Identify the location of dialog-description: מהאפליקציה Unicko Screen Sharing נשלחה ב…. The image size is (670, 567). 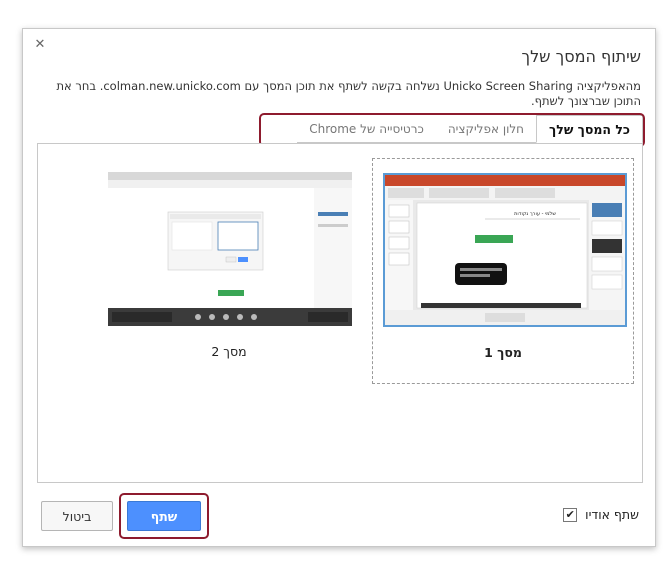
(348, 93).